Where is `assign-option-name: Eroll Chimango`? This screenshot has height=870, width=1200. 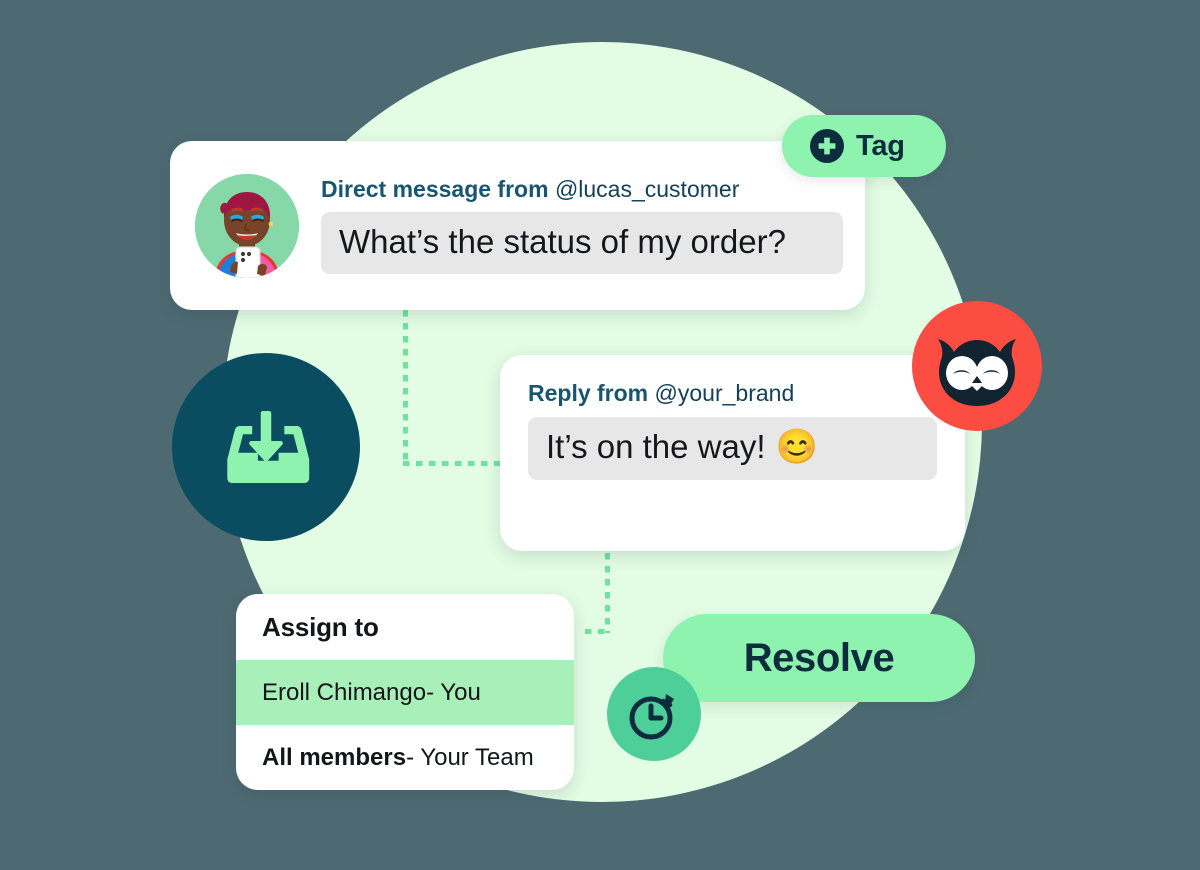 assign-option-name: Eroll Chimango is located at coordinates (344, 692).